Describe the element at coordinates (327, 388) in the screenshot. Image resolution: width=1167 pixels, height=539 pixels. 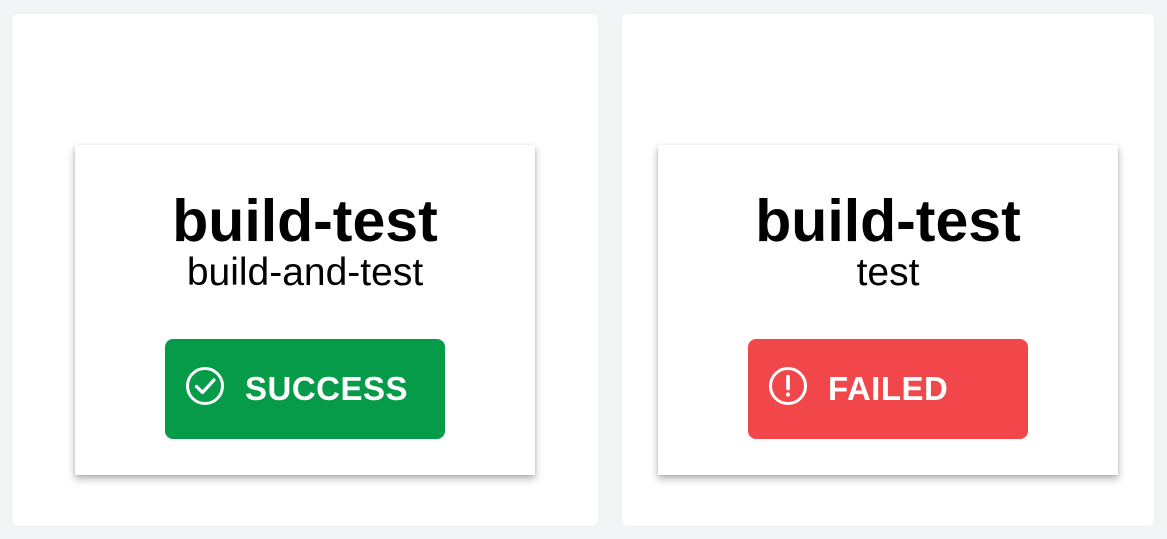
I see `status-label: SUCCESS` at that location.